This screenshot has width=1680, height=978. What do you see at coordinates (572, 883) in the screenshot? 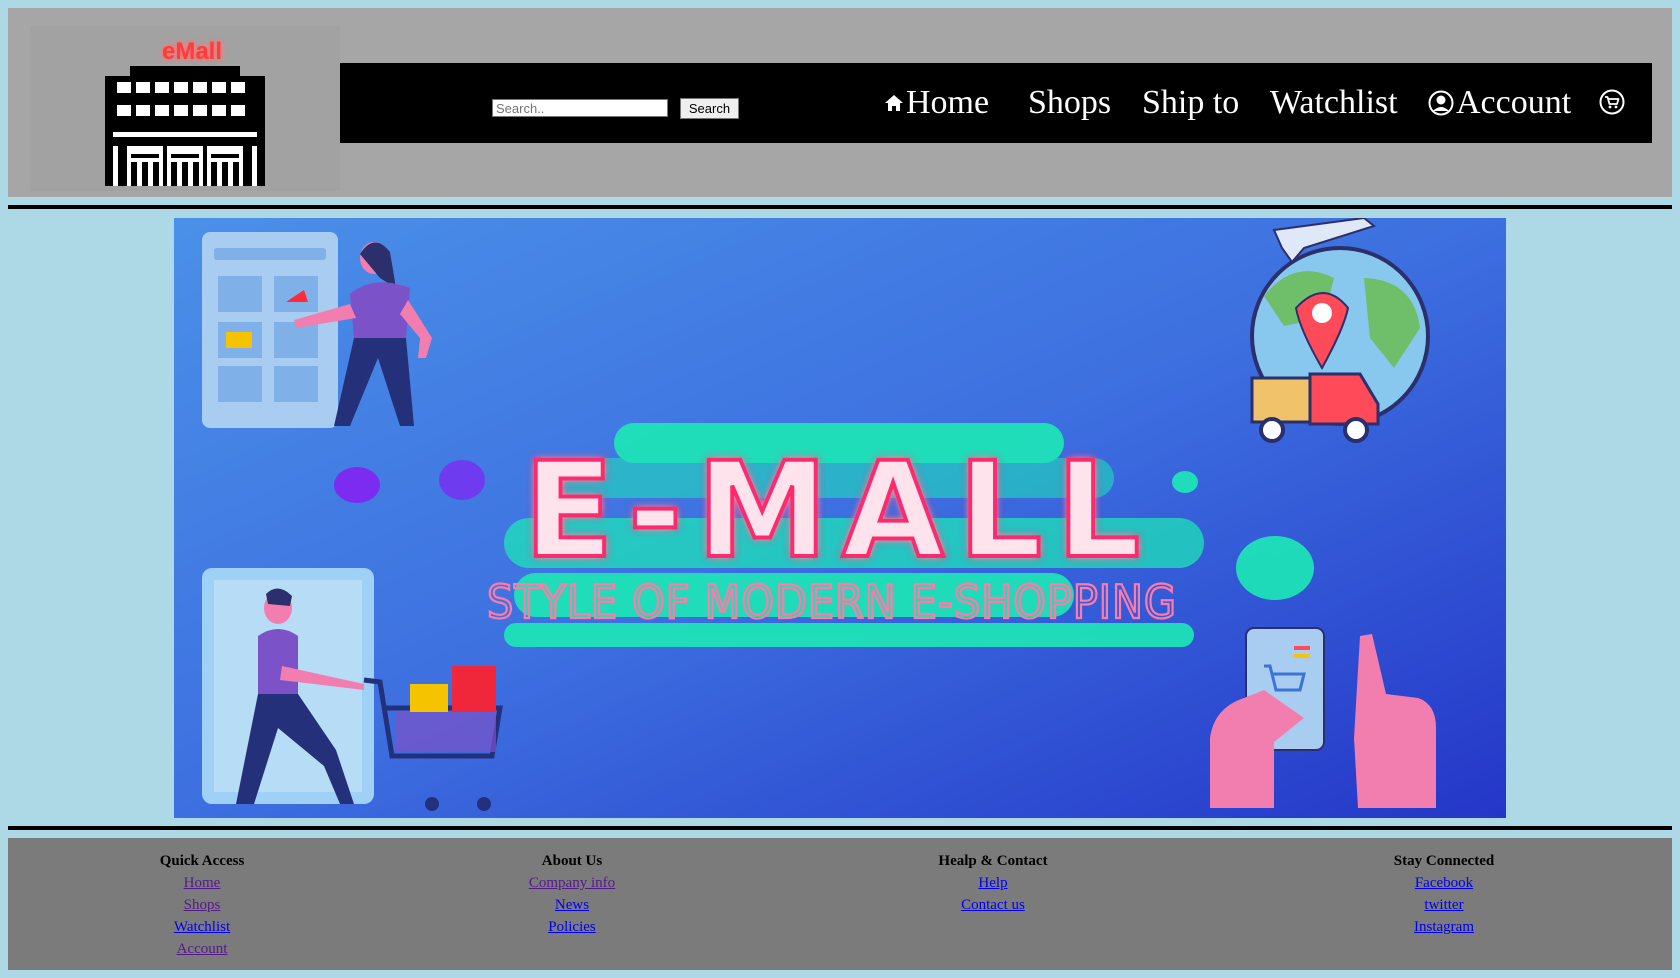
I see `footer-link-company-info: Company info` at bounding box center [572, 883].